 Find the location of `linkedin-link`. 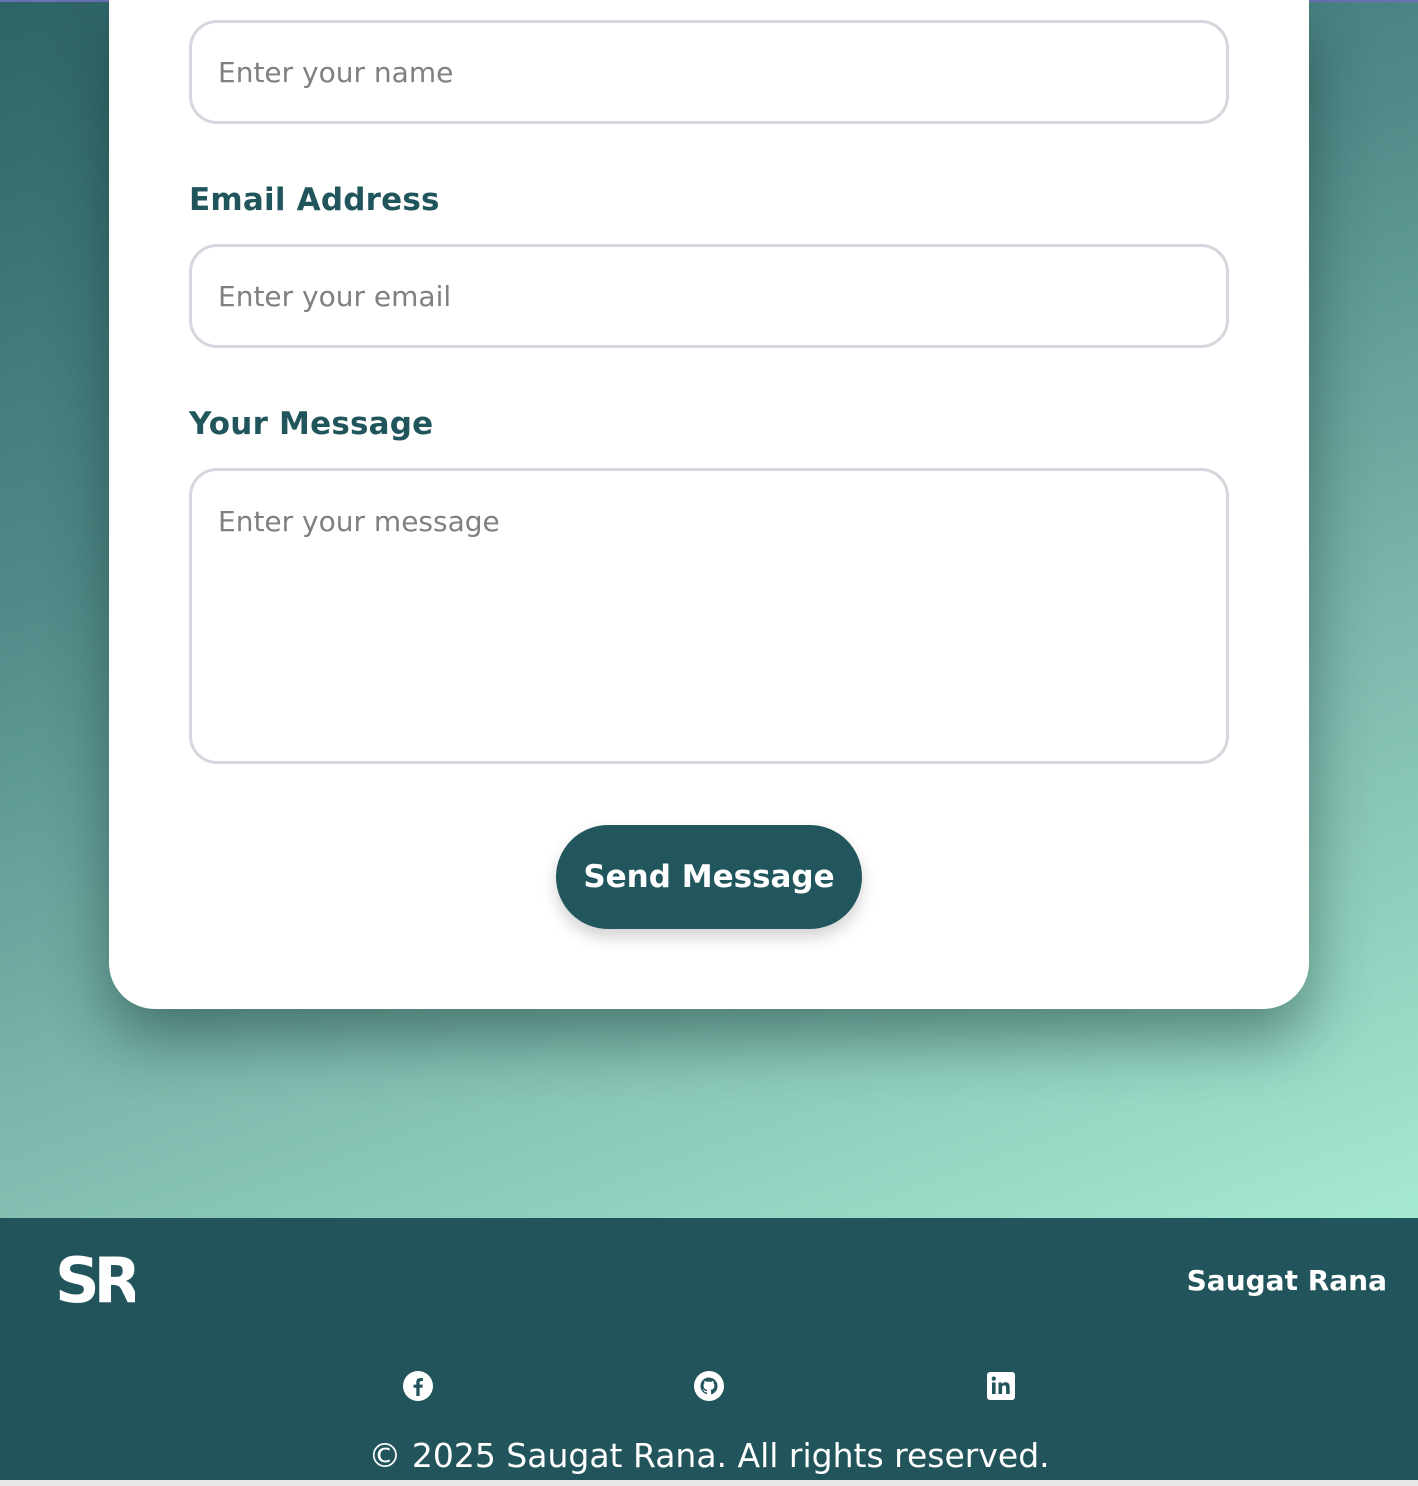

linkedin-link is located at coordinates (1001, 1386).